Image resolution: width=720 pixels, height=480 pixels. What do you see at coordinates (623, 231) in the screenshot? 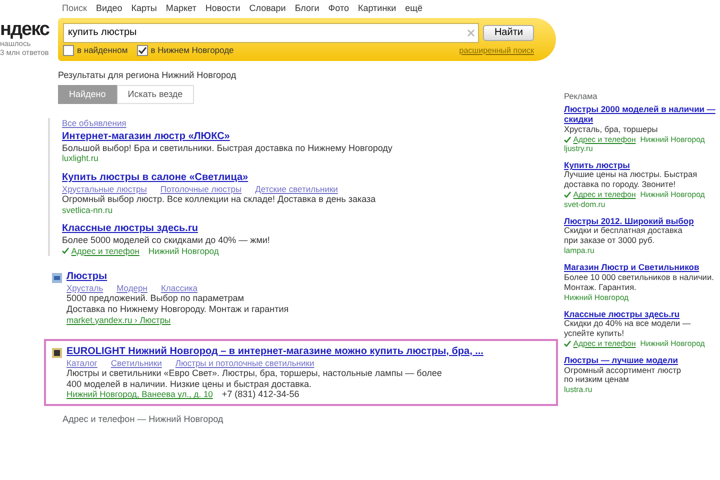
I see `ad-text: Скидки и бесплатная доставка` at bounding box center [623, 231].